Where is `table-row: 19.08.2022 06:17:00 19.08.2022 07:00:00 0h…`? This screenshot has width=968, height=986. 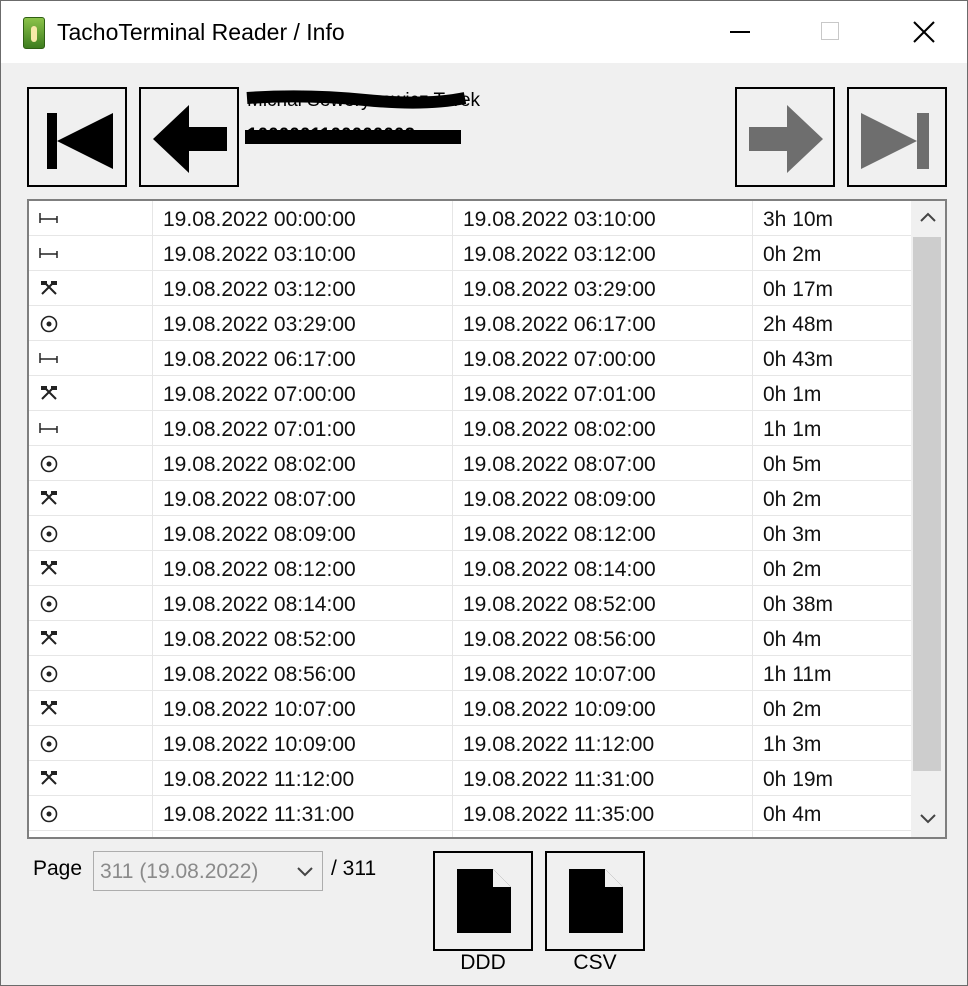
table-row: 19.08.2022 06:17:00 19.08.2022 07:00:00 0h… is located at coordinates (470, 358).